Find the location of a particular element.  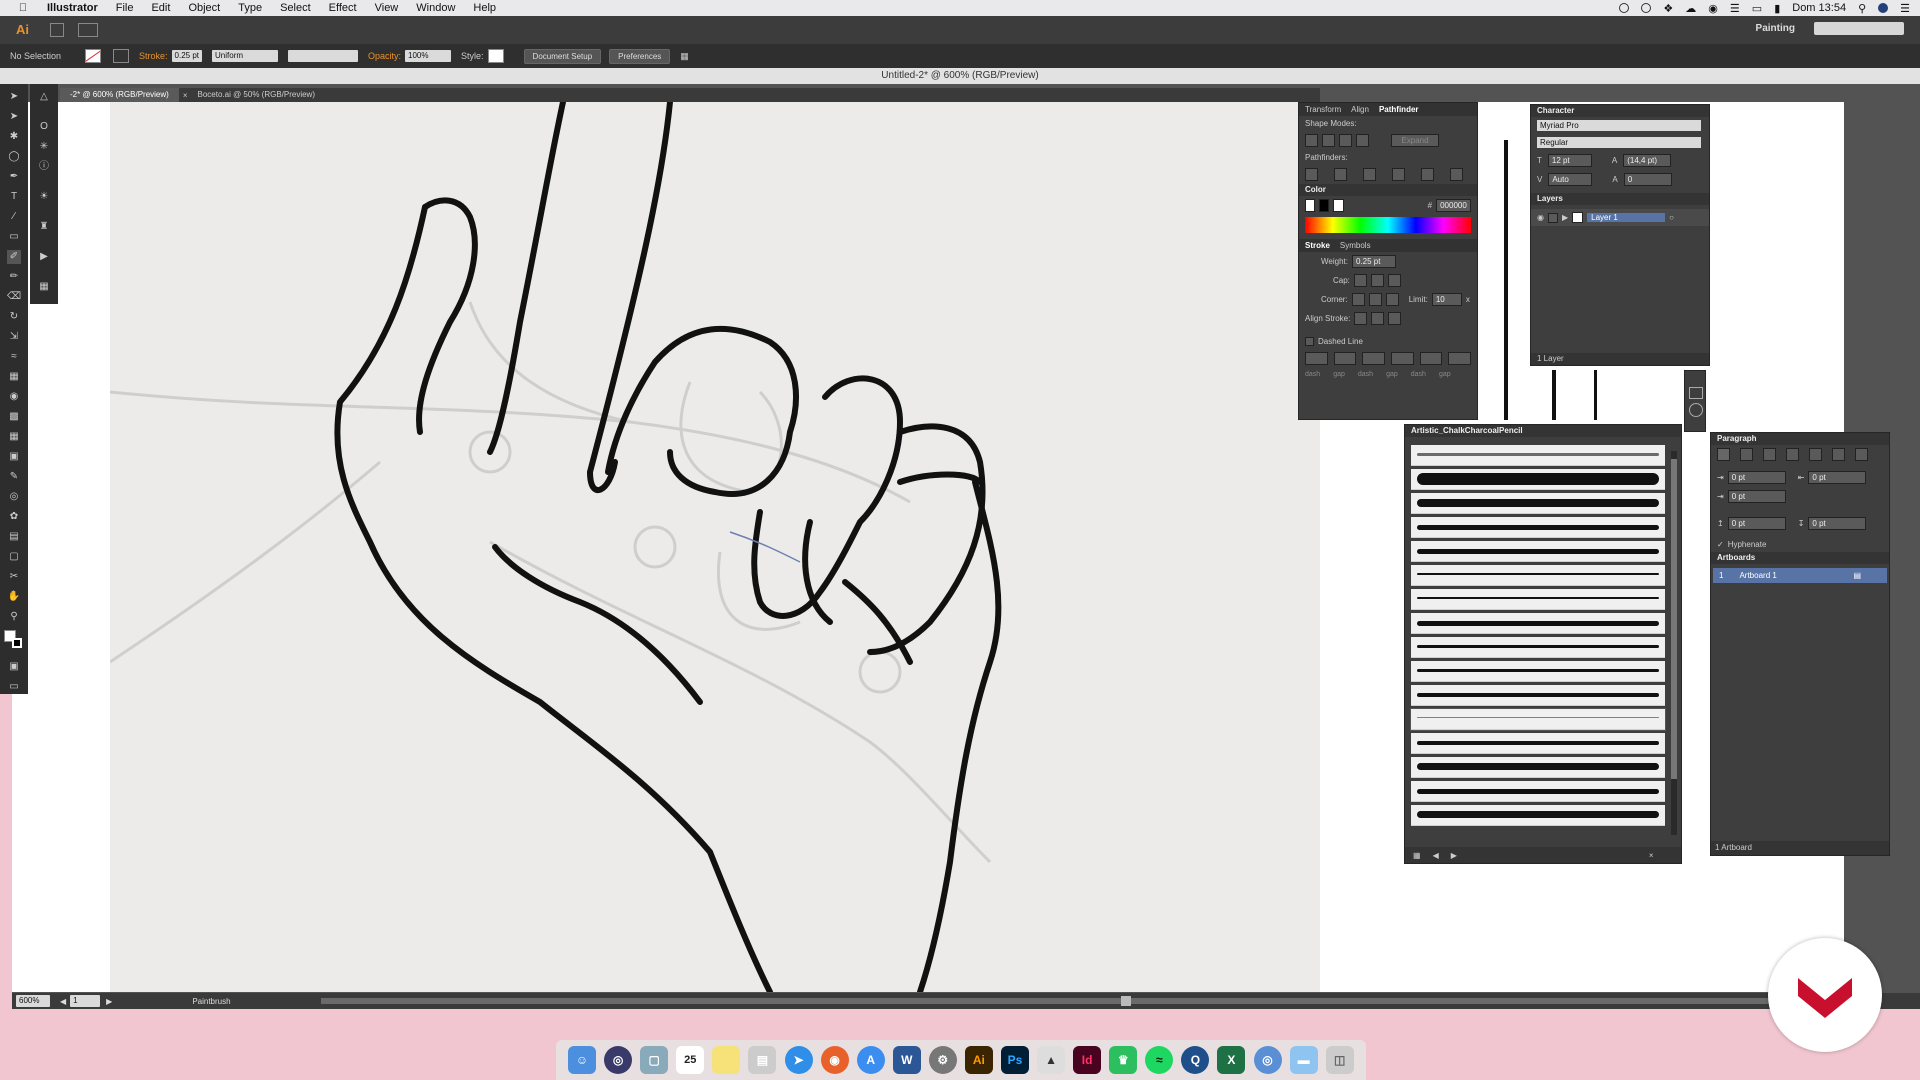

shape-builder-tool-icon: ◉ is located at coordinates (14, 397).